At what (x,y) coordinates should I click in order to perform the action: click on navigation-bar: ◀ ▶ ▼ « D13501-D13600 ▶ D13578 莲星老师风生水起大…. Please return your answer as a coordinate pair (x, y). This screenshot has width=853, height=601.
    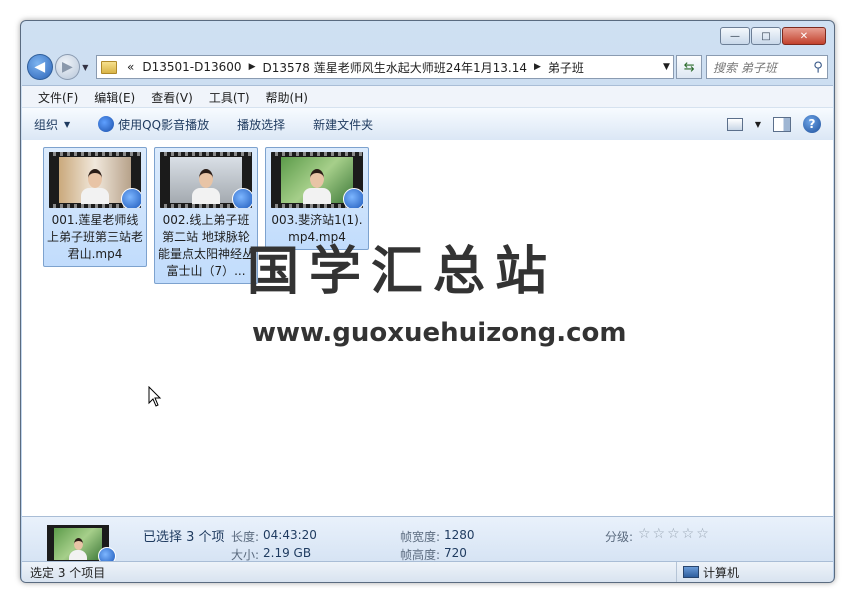
    Looking at the image, I should click on (428, 67).